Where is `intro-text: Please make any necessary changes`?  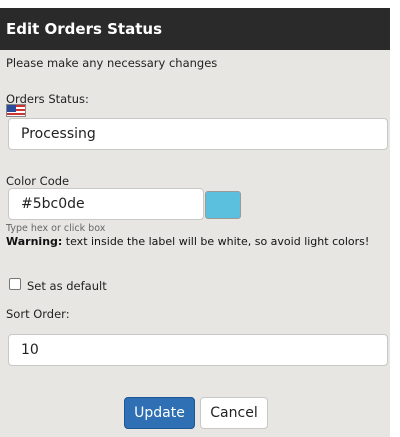 intro-text: Please make any necessary changes is located at coordinates (112, 63).